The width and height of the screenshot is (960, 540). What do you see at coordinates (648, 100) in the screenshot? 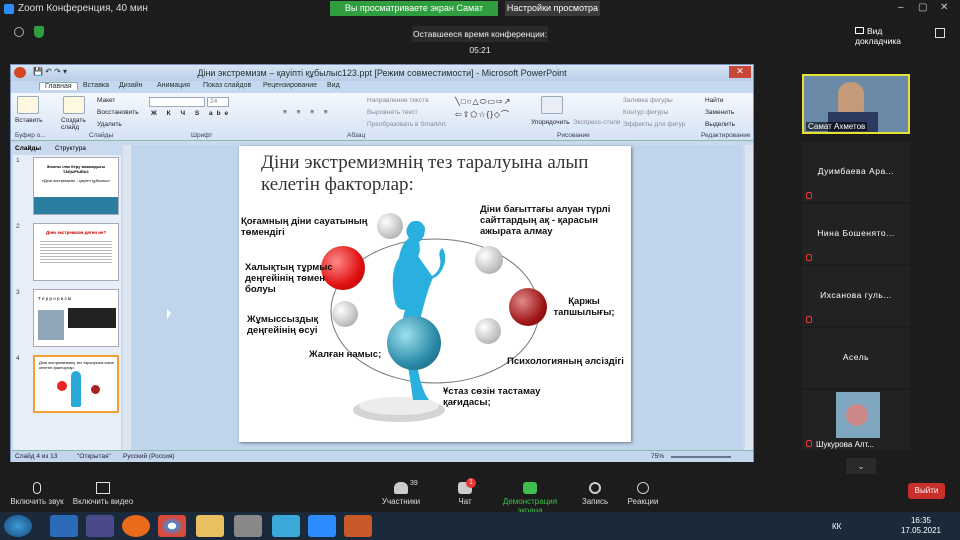
I see `shape-fill-button: Заливка фигуры` at bounding box center [648, 100].